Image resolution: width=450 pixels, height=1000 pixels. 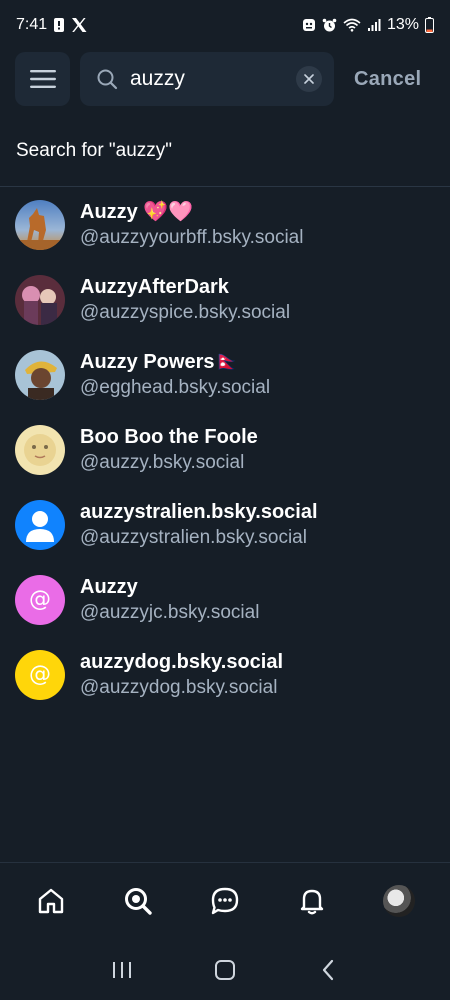 What do you see at coordinates (59, 25) in the screenshot?
I see `notification-icon` at bounding box center [59, 25].